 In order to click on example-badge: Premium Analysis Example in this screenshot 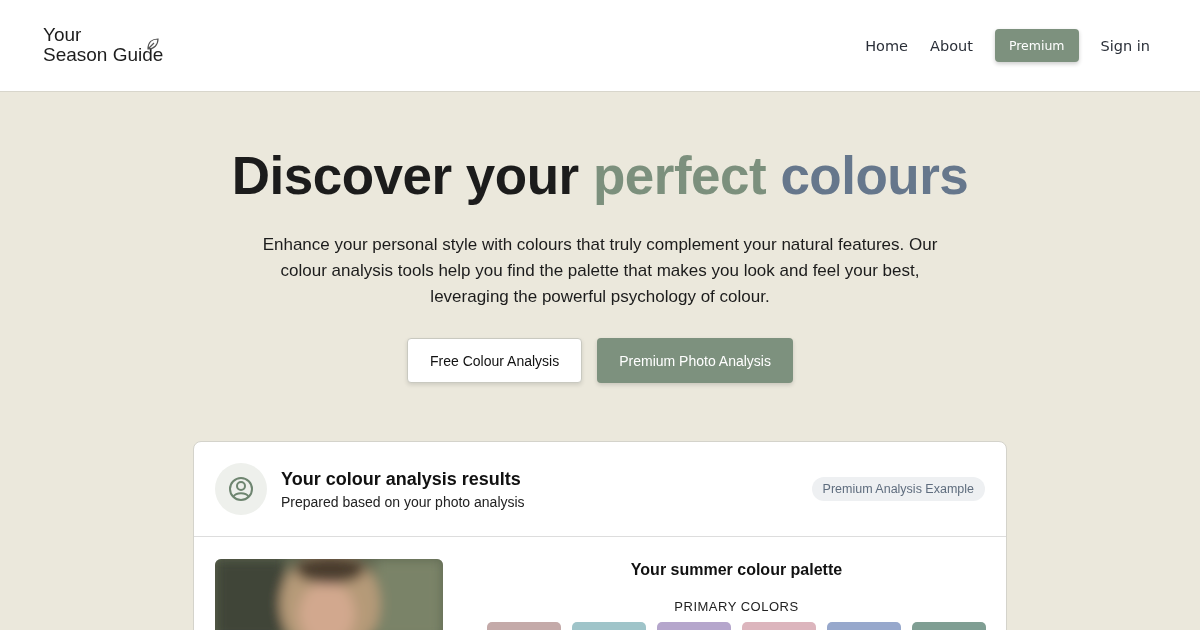, I will do `click(898, 489)`.